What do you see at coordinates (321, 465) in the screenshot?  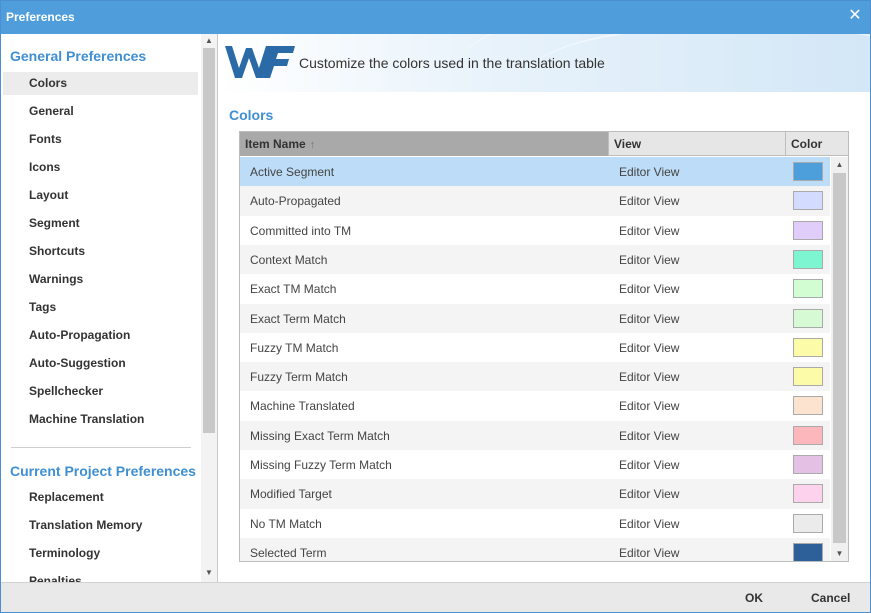 I see `item-name-cell: Missing Fuzzy Term Match` at bounding box center [321, 465].